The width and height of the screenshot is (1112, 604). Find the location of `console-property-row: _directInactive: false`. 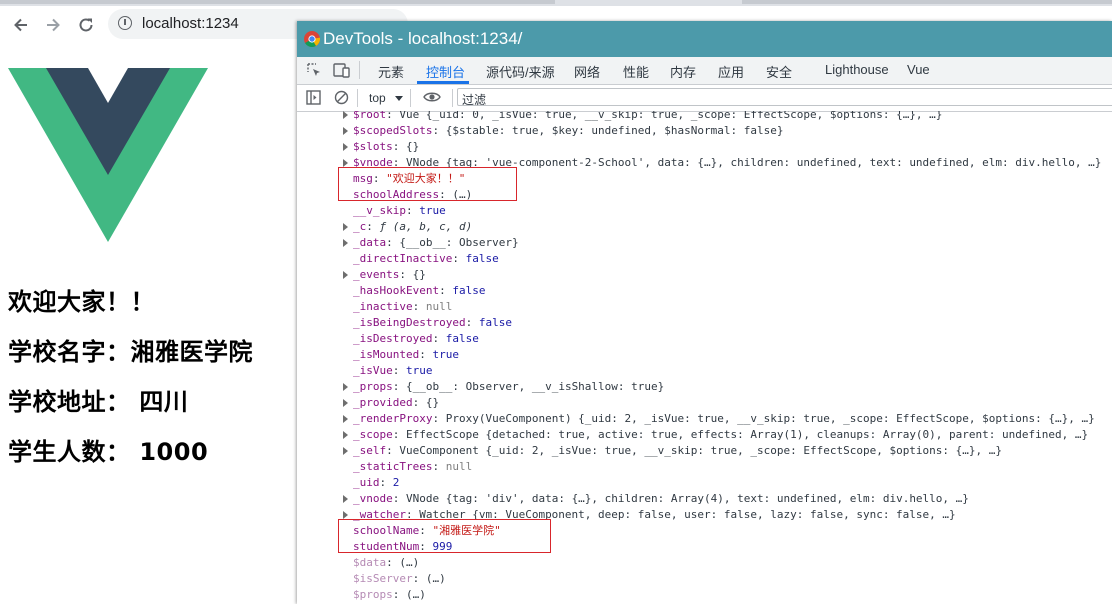

console-property-row: _directInactive: false is located at coordinates (426, 259).